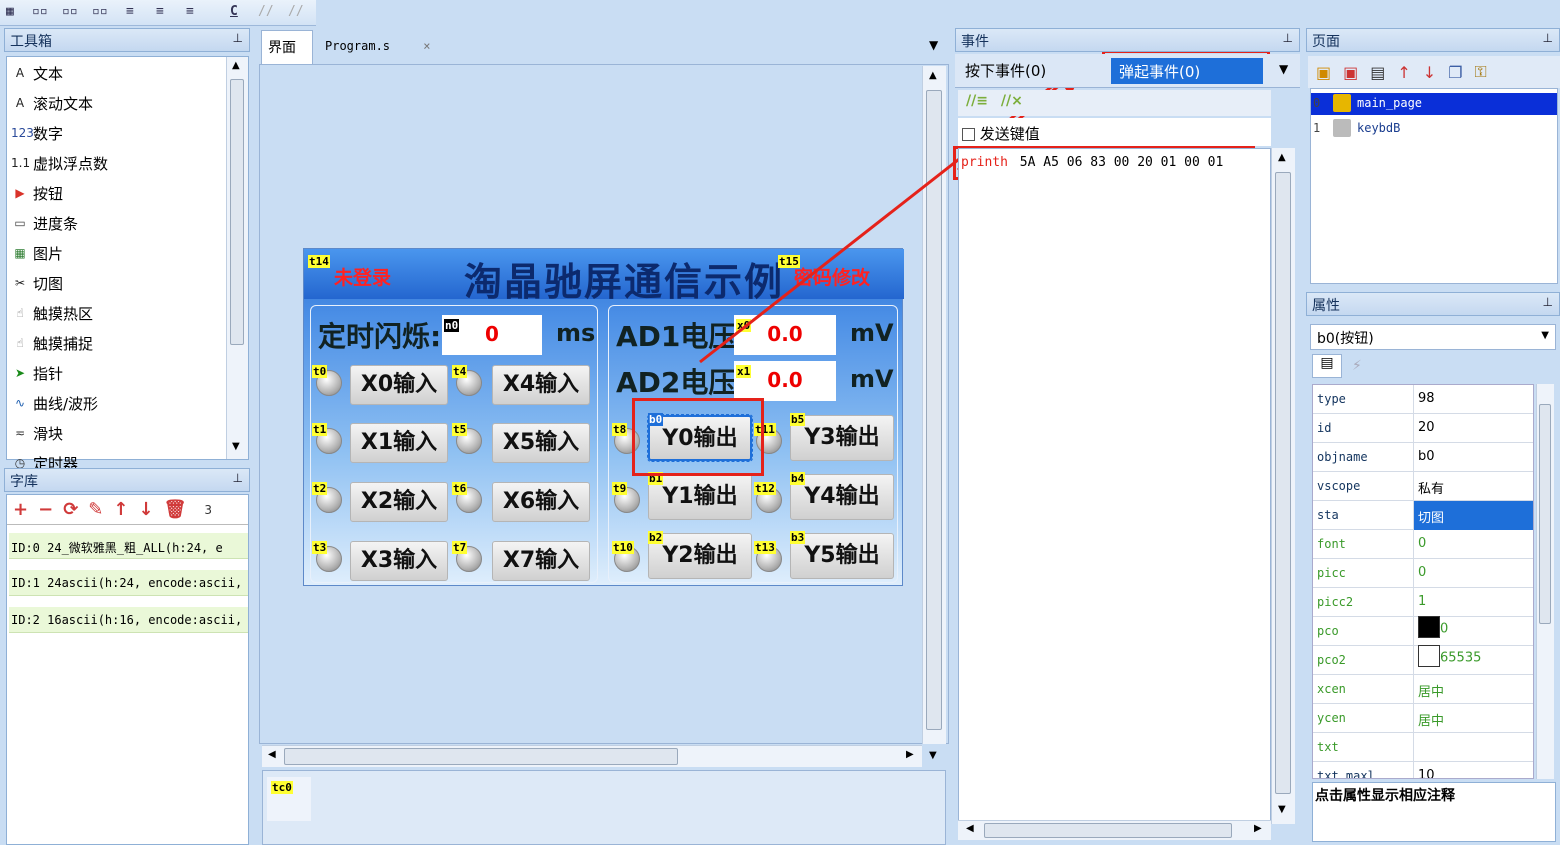 The image size is (1560, 845). I want to click on output-button-y5: Y5输出, so click(842, 556).